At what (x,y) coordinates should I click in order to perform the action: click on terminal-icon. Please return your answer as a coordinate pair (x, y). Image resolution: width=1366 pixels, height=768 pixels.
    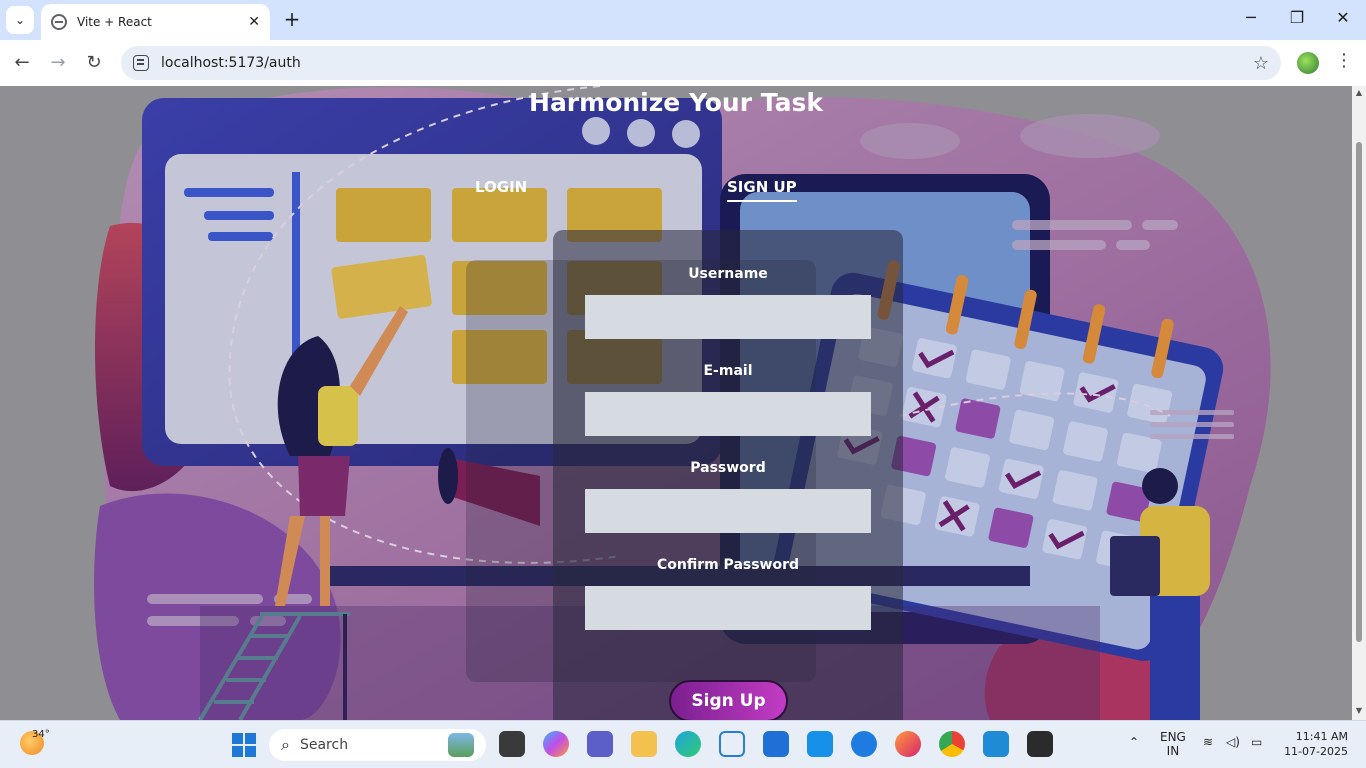
    Looking at the image, I should click on (1040, 744).